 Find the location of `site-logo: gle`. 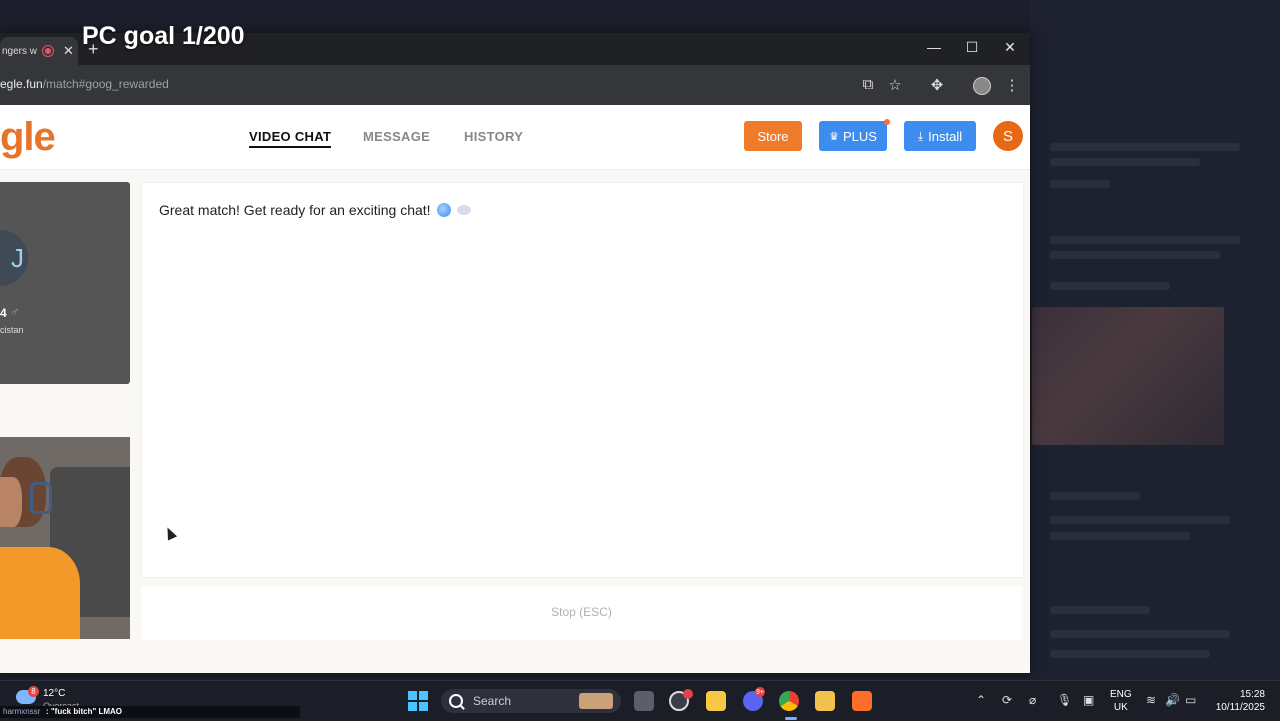

site-logo: gle is located at coordinates (28, 137).